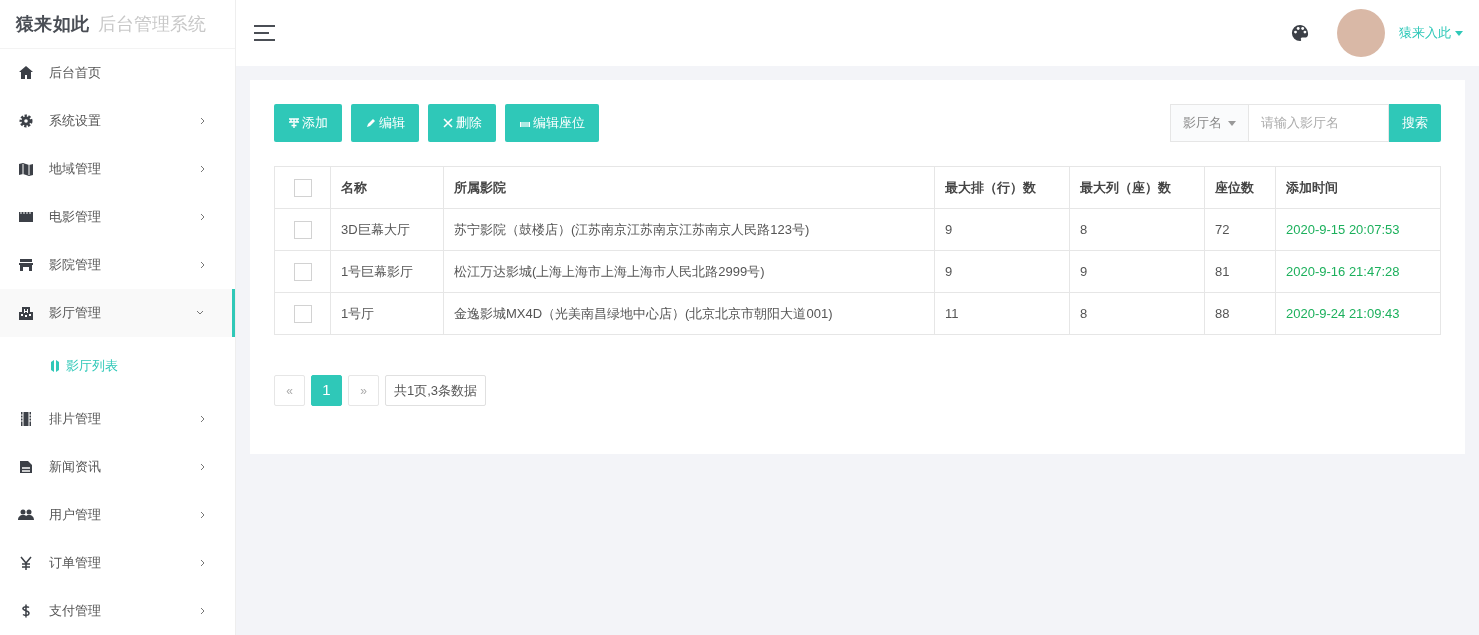 This screenshot has width=1479, height=635. Describe the element at coordinates (53, 24) in the screenshot. I see `logo-brand: 猿来如此` at that location.